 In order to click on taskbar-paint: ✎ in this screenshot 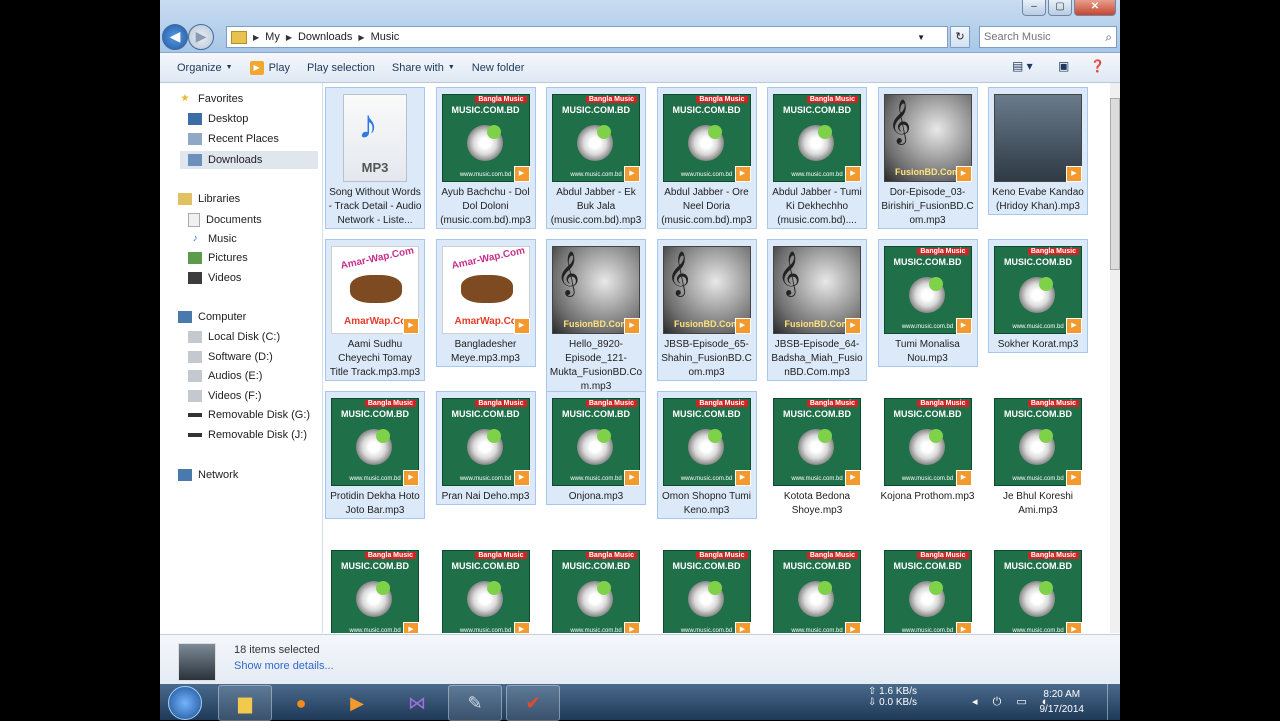, I will do `click(475, 703)`.